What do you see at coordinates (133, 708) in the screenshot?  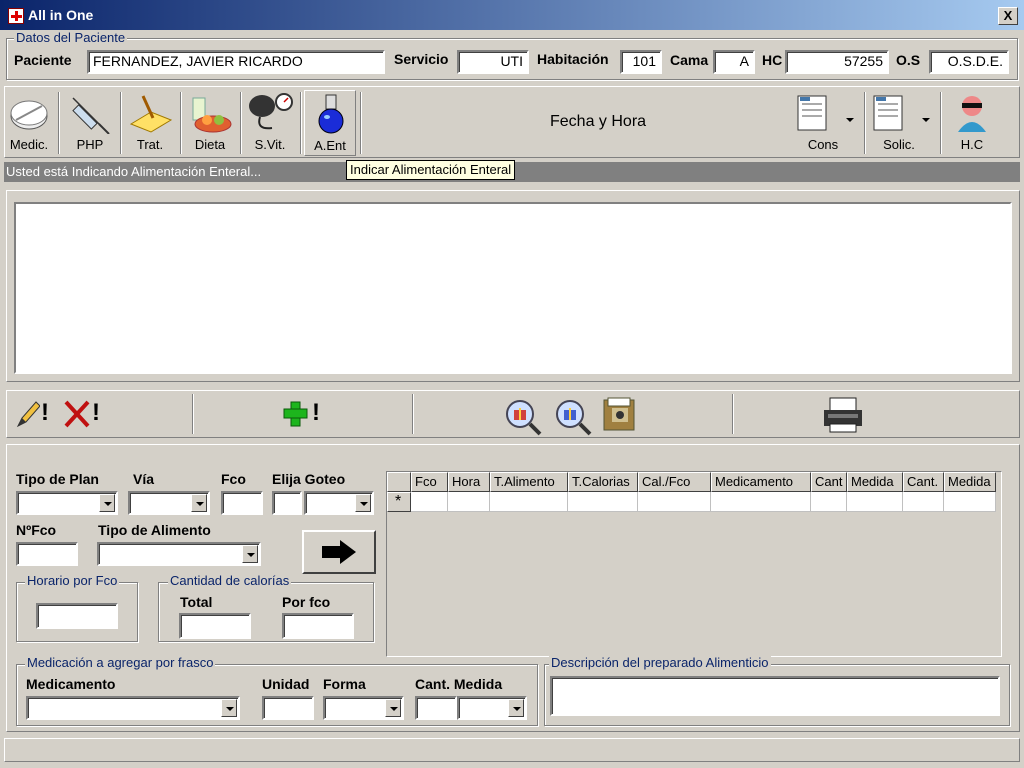 I see `medicamento-select` at bounding box center [133, 708].